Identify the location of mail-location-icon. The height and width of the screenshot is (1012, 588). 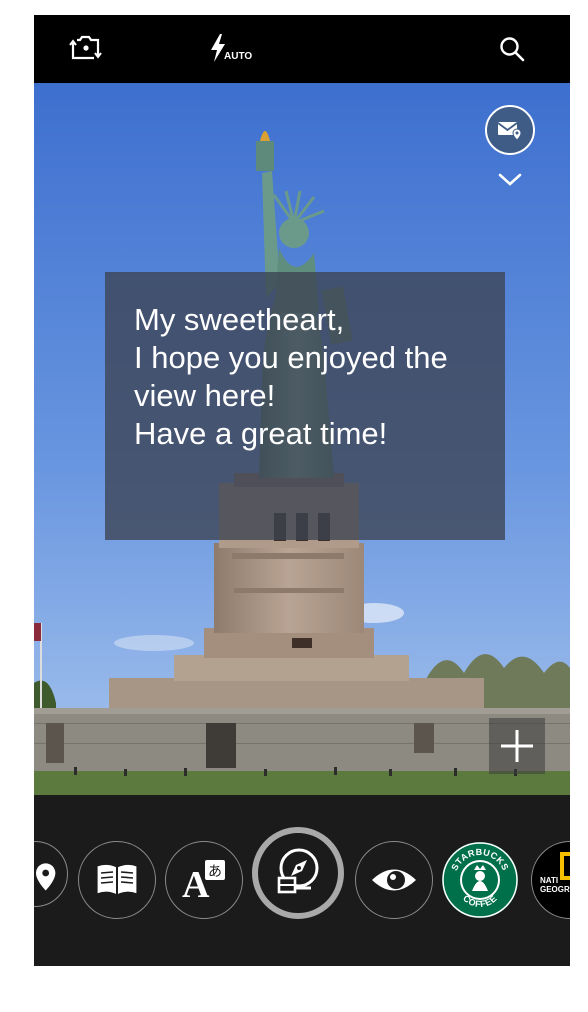
(509, 131).